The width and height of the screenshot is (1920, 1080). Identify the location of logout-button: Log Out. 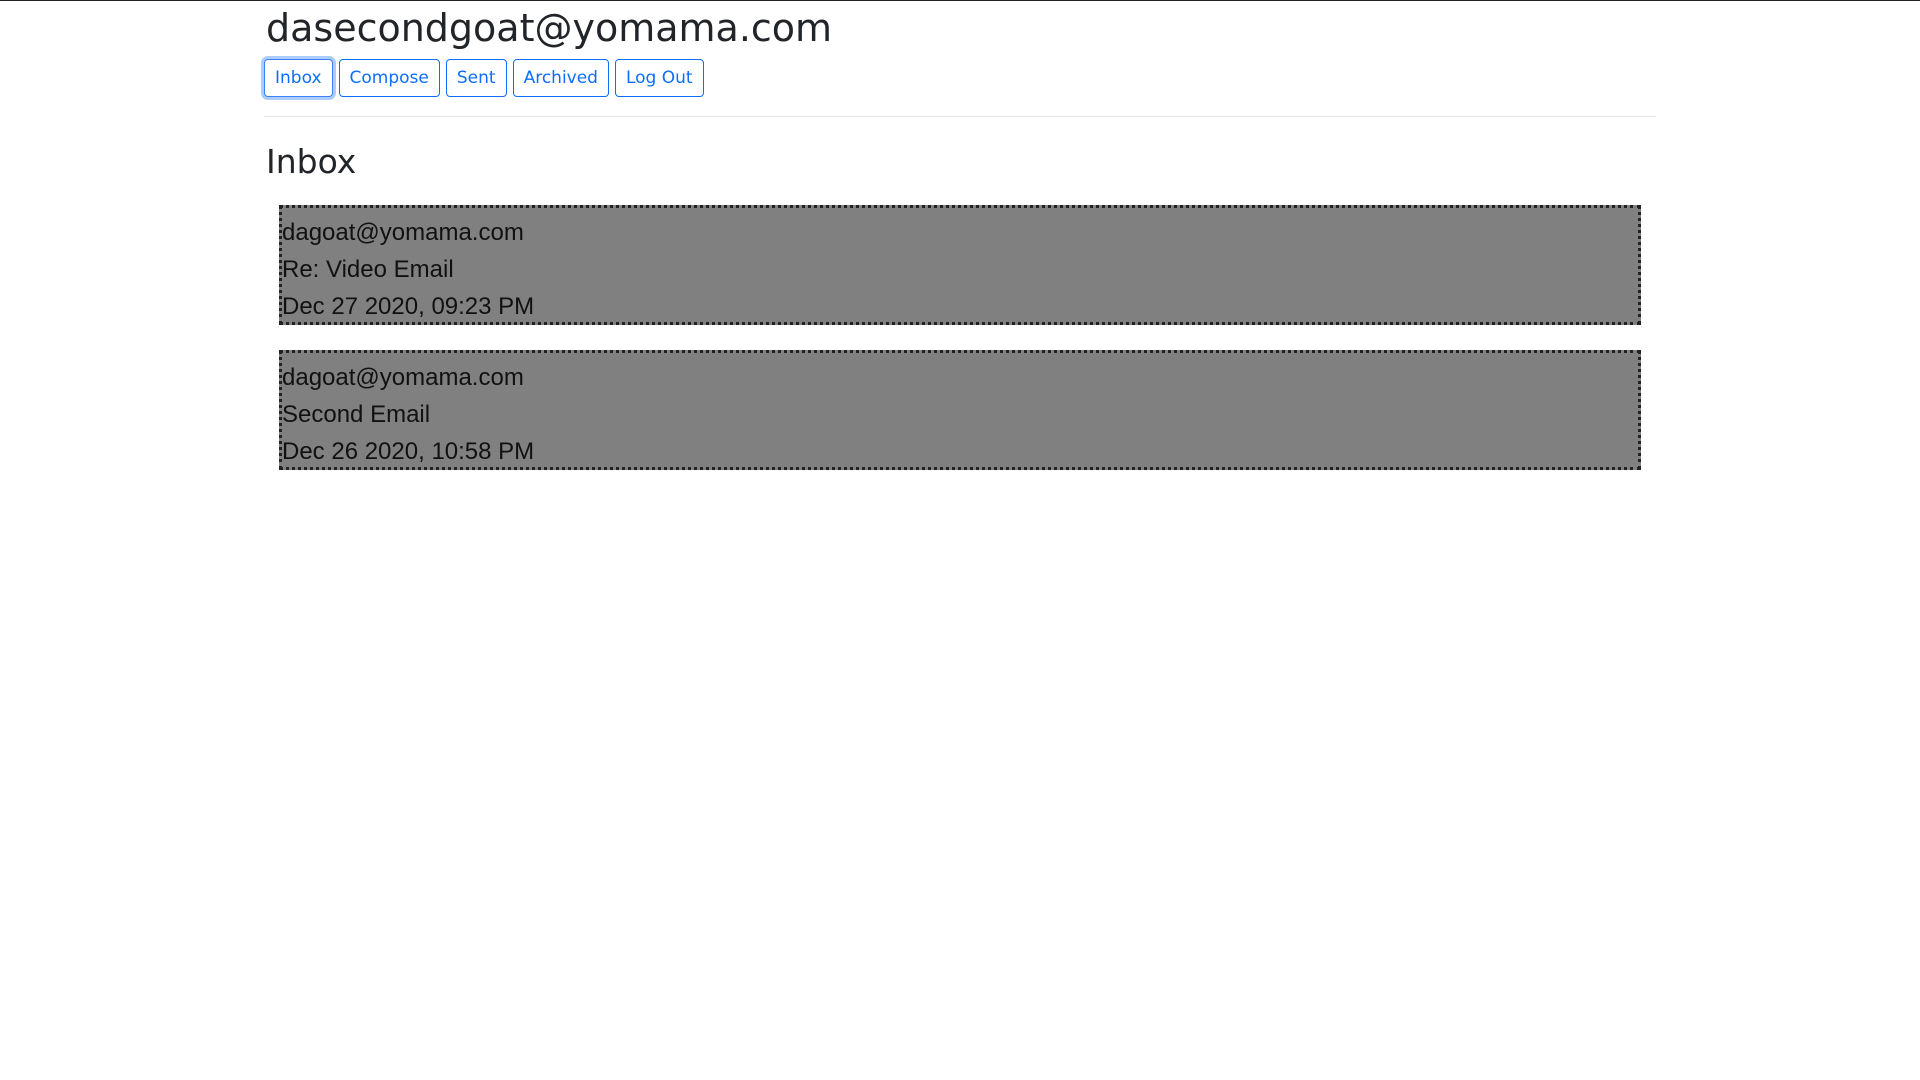
(659, 78).